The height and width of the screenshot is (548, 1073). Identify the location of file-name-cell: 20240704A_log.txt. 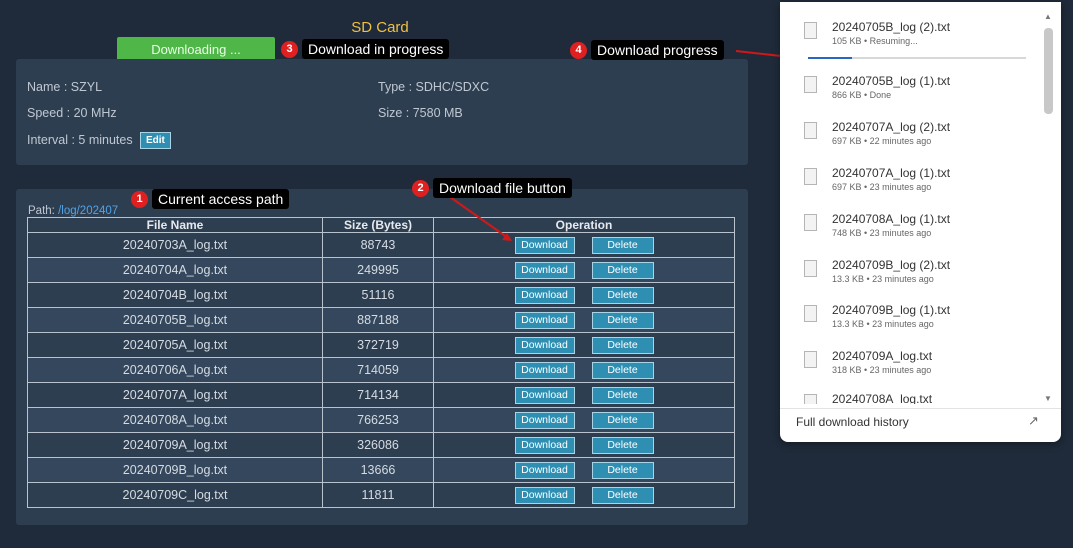
(175, 270).